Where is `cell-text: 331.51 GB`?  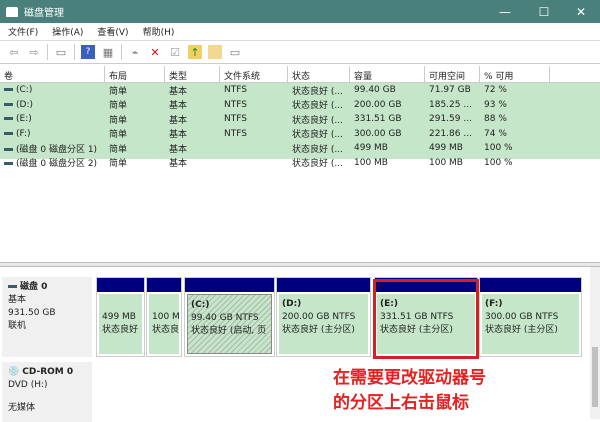
cell-text: 331.51 GB is located at coordinates (378, 119).